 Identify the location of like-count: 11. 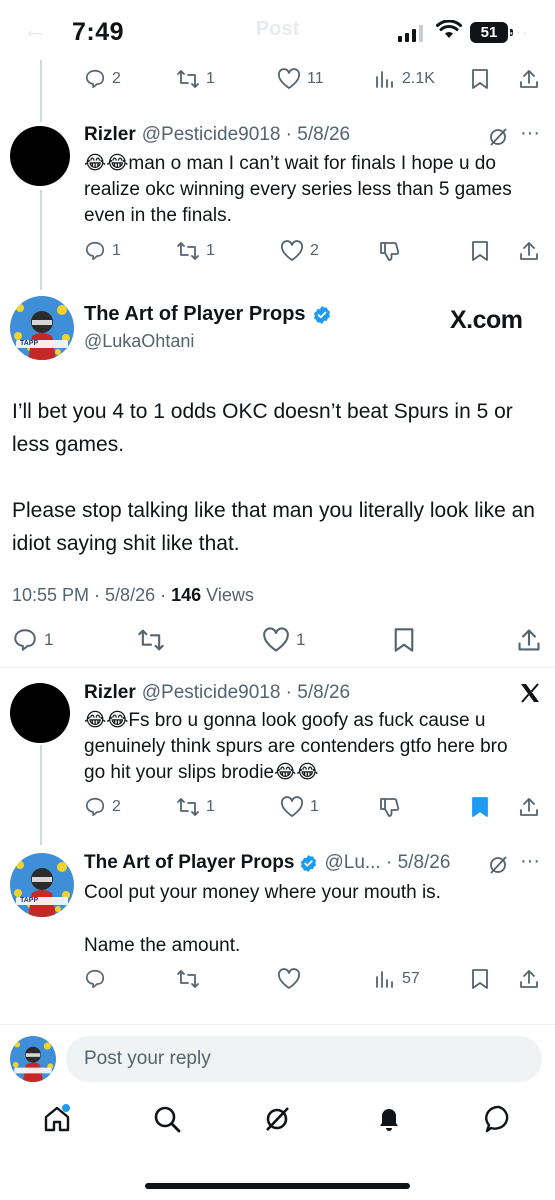
(315, 78).